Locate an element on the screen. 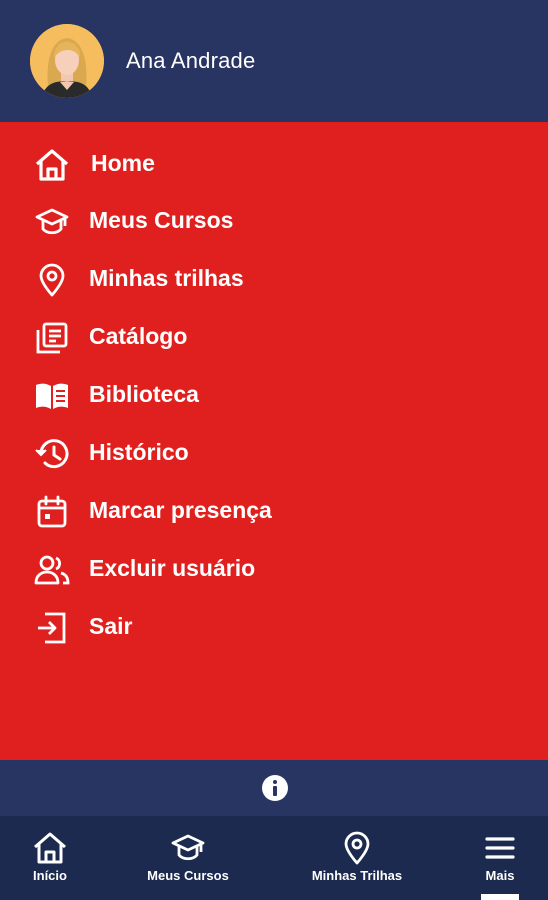  menu-item-label: Sair is located at coordinates (111, 626).